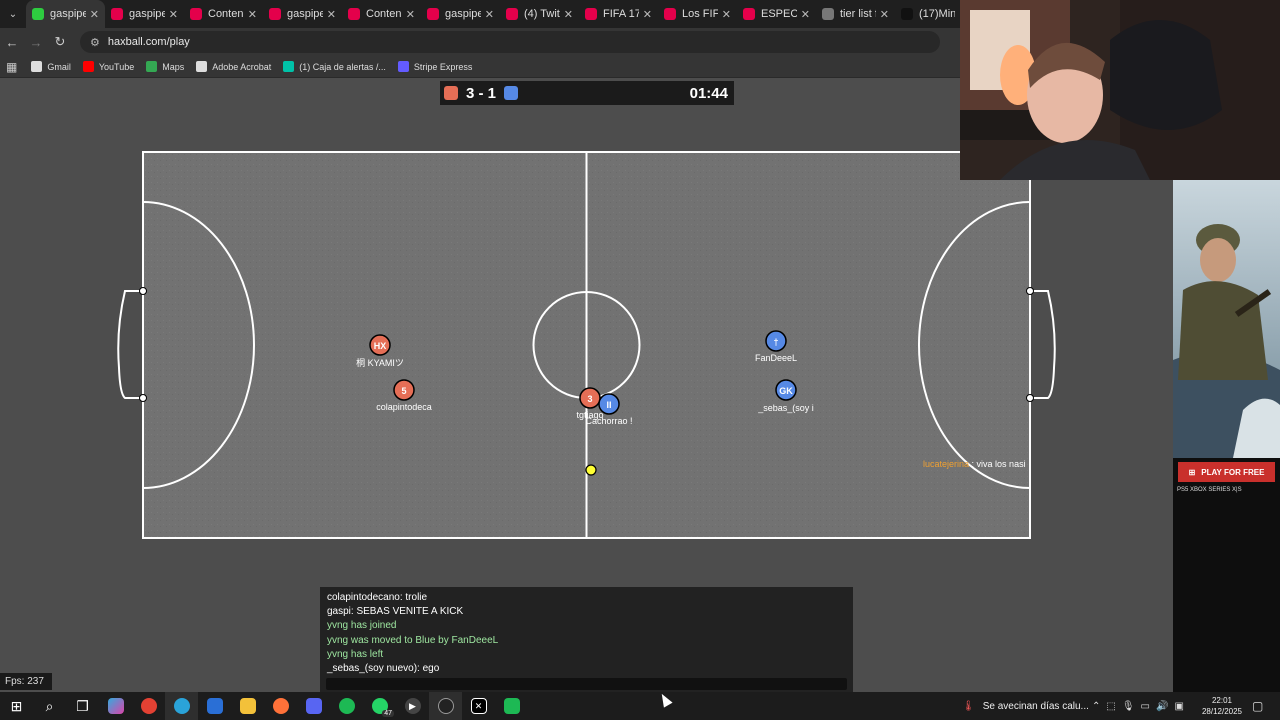  Describe the element at coordinates (586, 684) in the screenshot. I see `chat-input` at that location.